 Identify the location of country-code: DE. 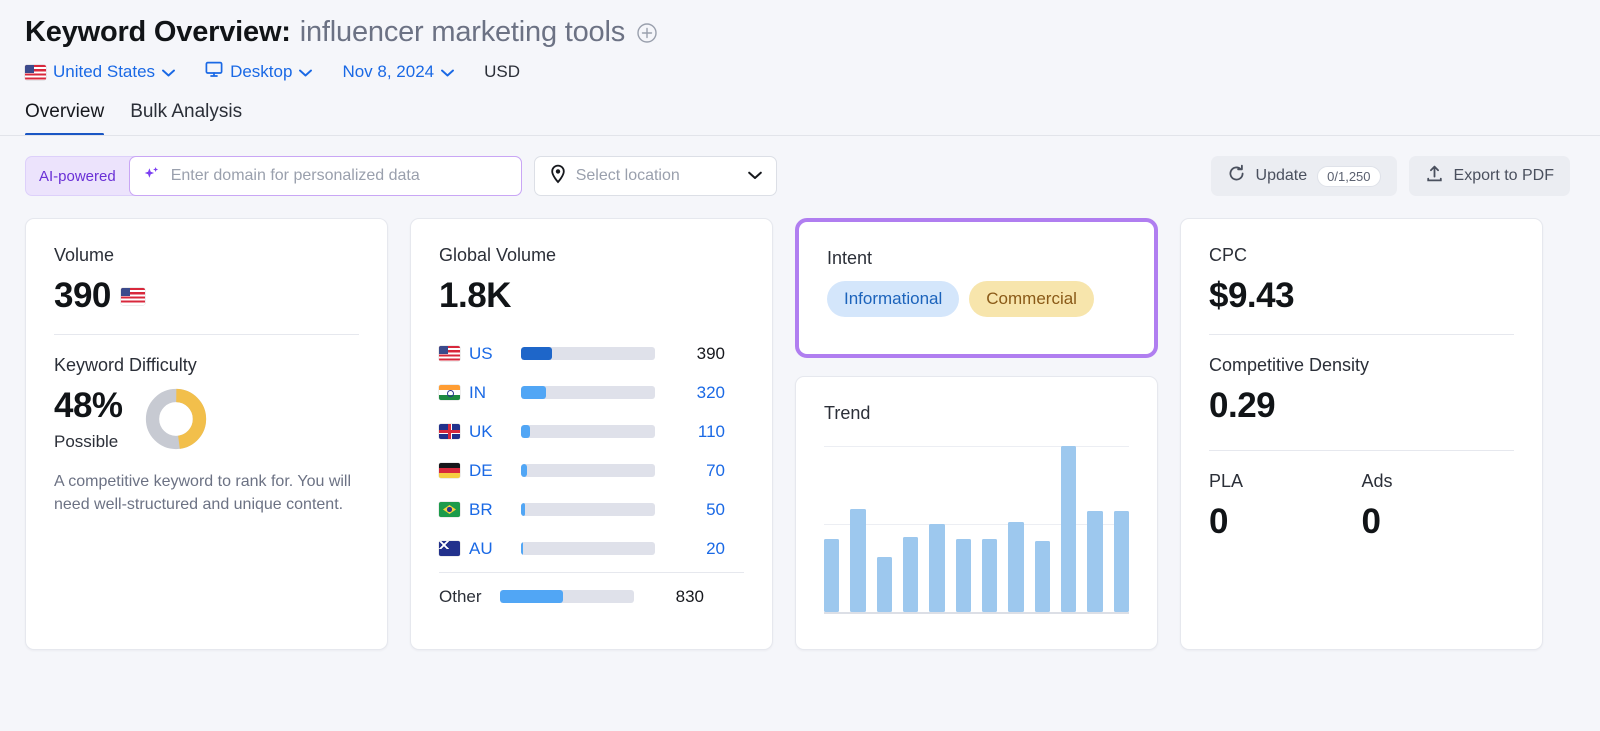
(481, 470).